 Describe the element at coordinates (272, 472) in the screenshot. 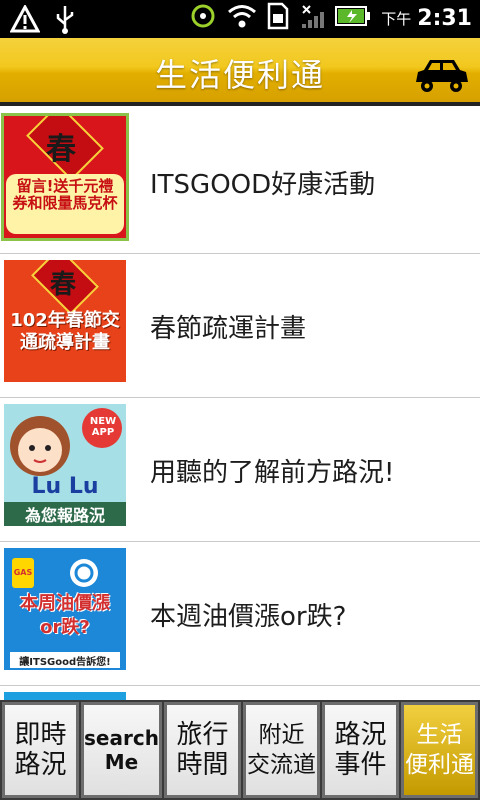

I see `list-item-label: 用聽的了解前方路況!` at that location.